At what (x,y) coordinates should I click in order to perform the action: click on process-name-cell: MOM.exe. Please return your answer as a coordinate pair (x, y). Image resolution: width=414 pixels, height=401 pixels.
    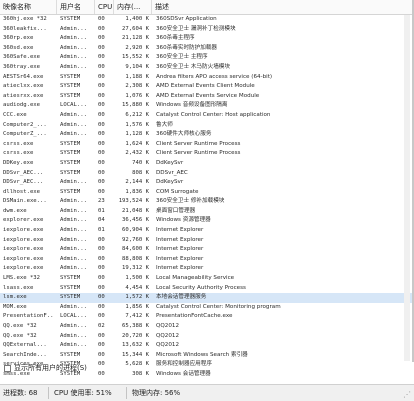
    Looking at the image, I should click on (15, 306).